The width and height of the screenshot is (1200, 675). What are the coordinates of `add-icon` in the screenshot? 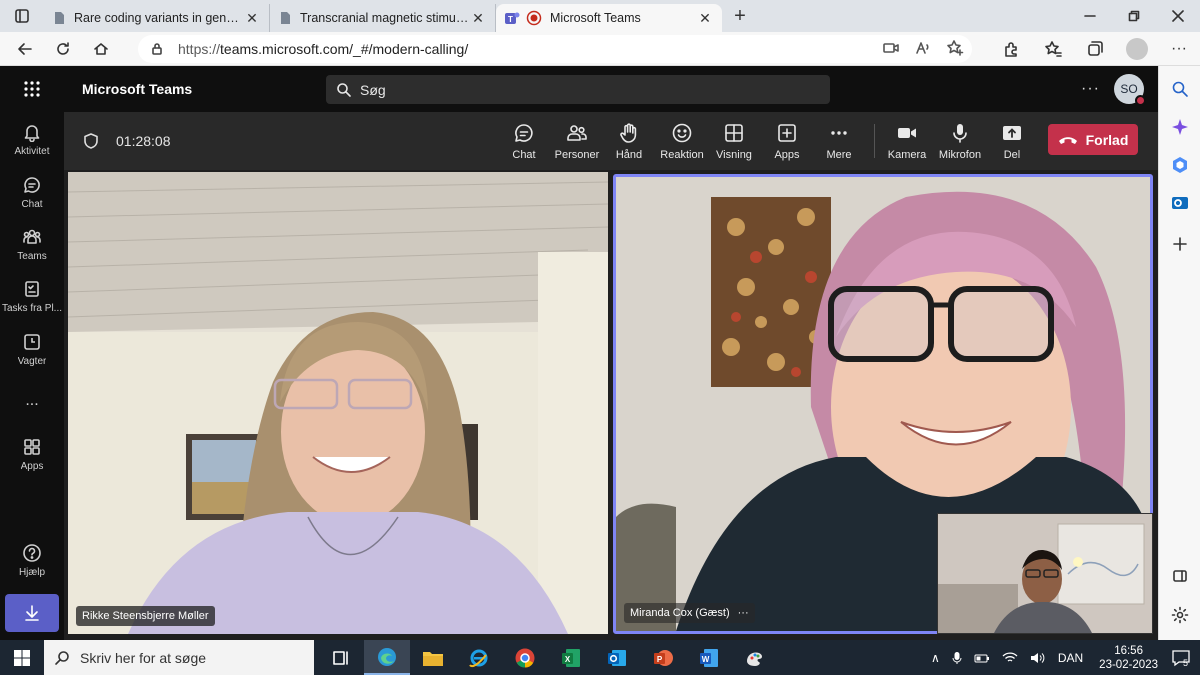 It's located at (1179, 244).